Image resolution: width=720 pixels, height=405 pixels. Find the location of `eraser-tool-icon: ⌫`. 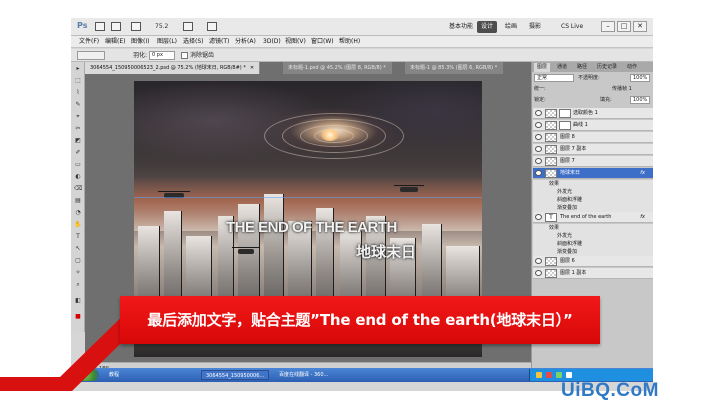

eraser-tool-icon: ⌫ is located at coordinates (78, 189).